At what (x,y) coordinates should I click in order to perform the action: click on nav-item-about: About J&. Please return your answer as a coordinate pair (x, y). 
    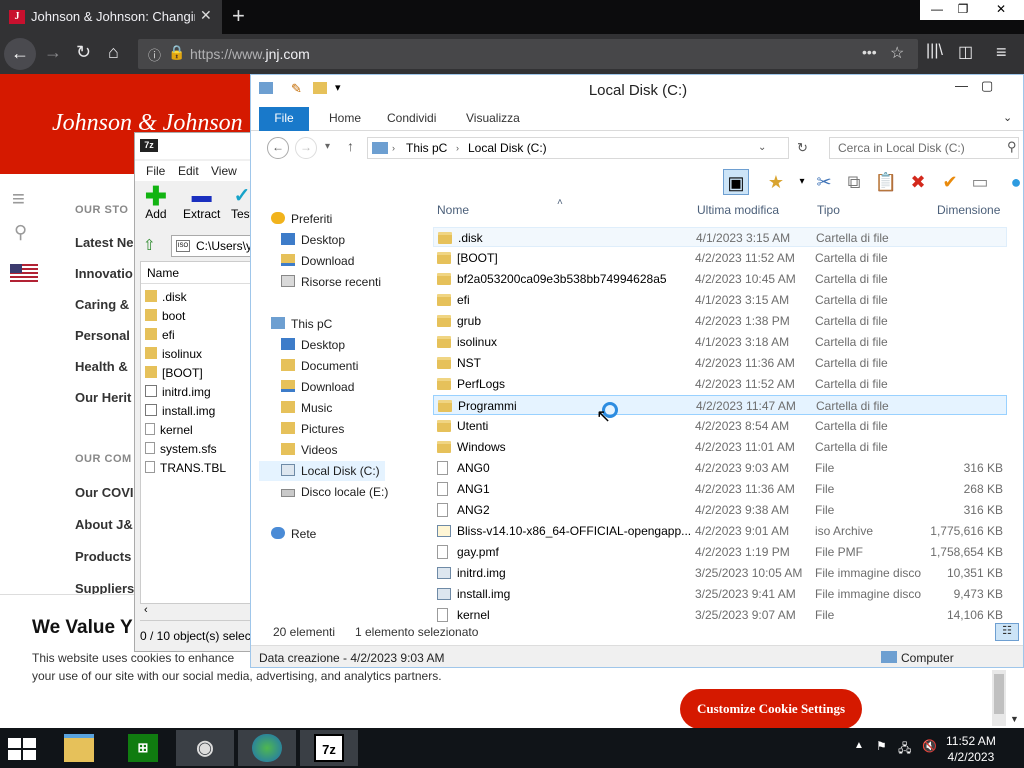
    Looking at the image, I should click on (104, 524).